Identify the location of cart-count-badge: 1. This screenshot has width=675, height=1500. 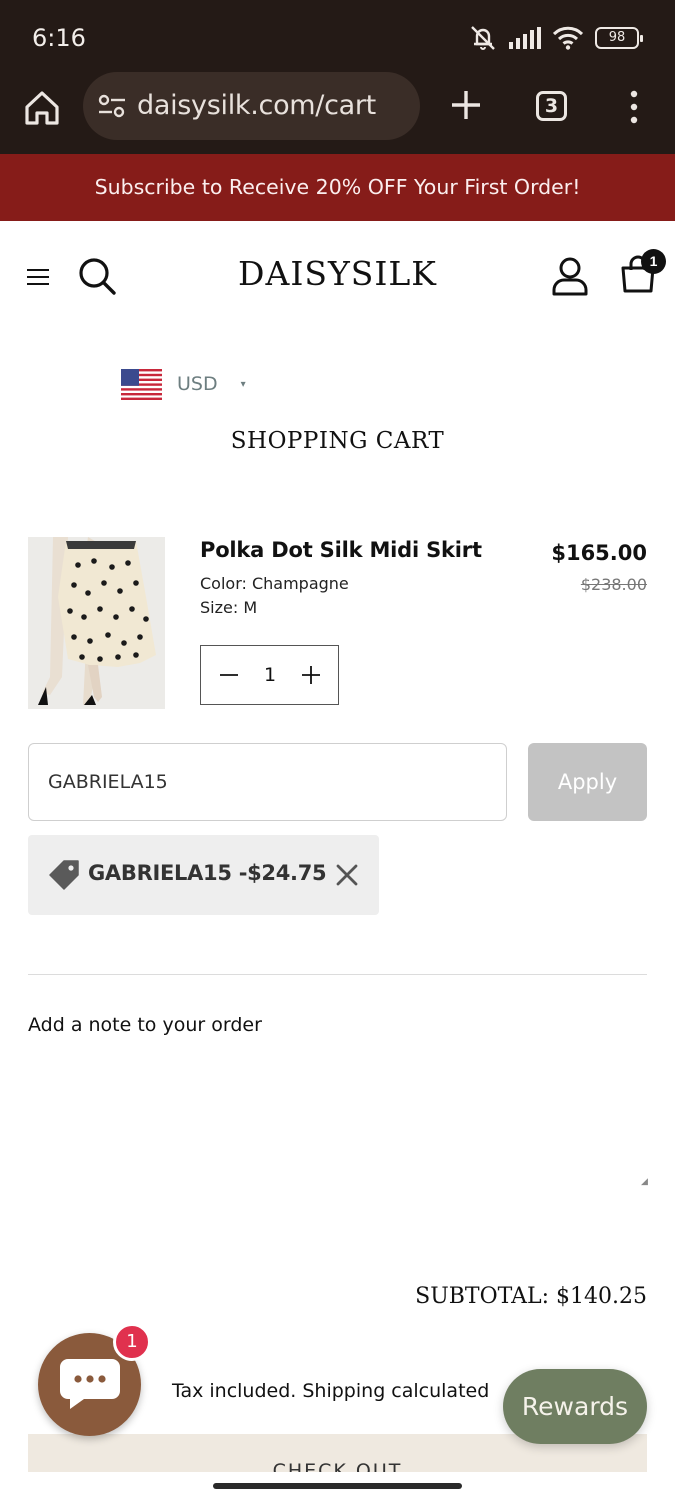
(653, 261).